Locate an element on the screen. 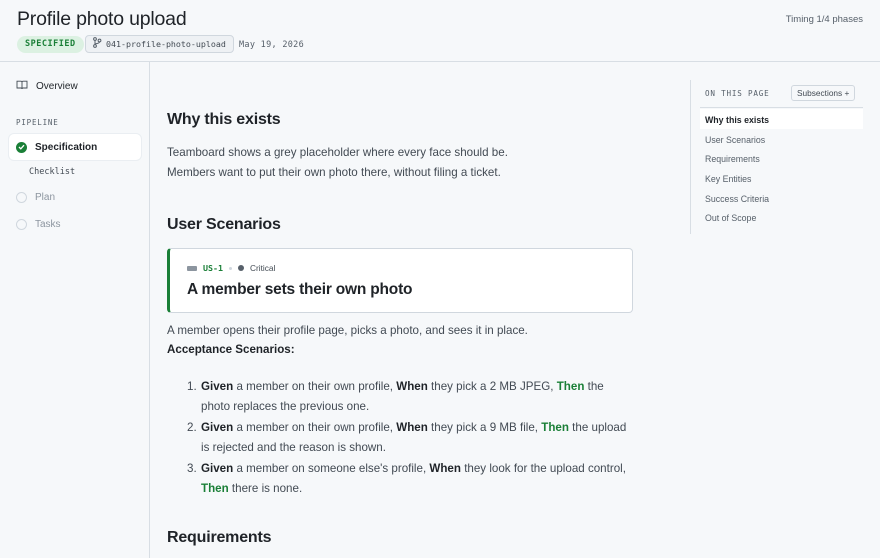 The width and height of the screenshot is (880, 558). list-item-number: 3. is located at coordinates (192, 468).